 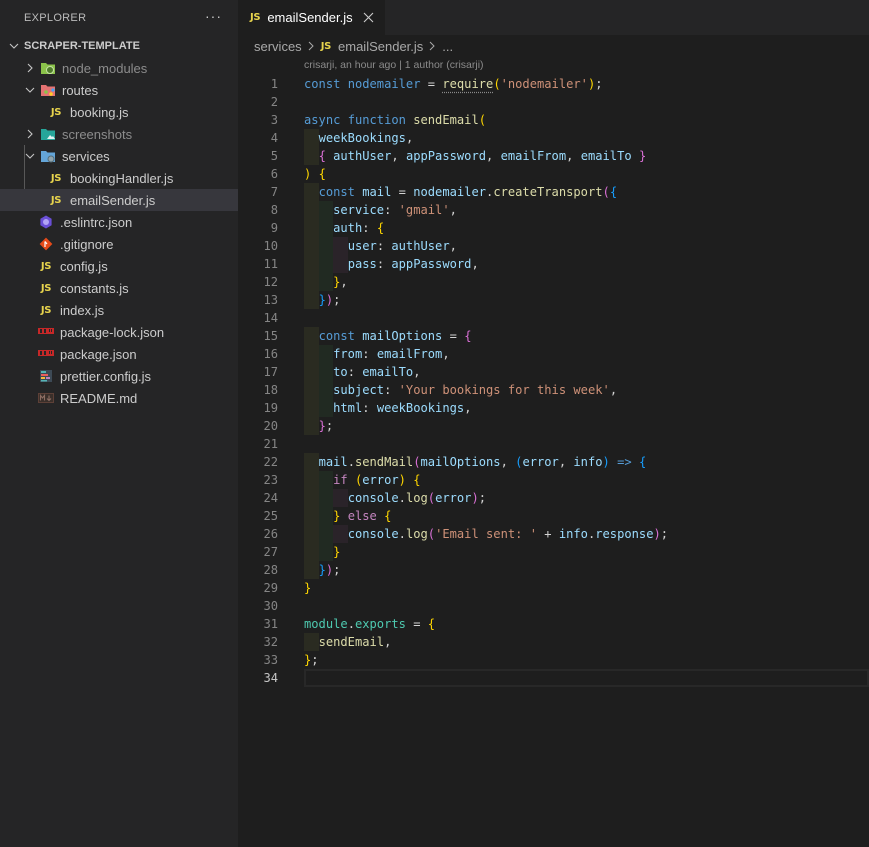 I want to click on code-line: 29 }, so click(x=553, y=588).